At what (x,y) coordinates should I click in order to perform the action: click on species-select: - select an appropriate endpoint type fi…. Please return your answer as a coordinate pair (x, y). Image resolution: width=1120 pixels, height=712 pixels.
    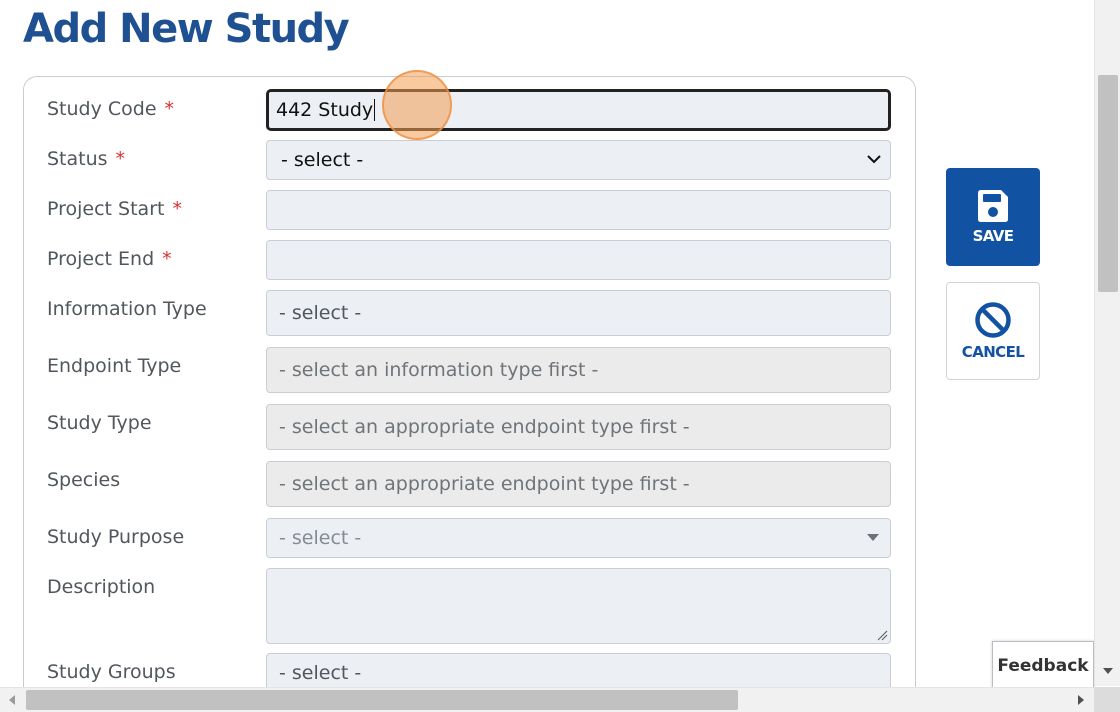
    Looking at the image, I should click on (578, 484).